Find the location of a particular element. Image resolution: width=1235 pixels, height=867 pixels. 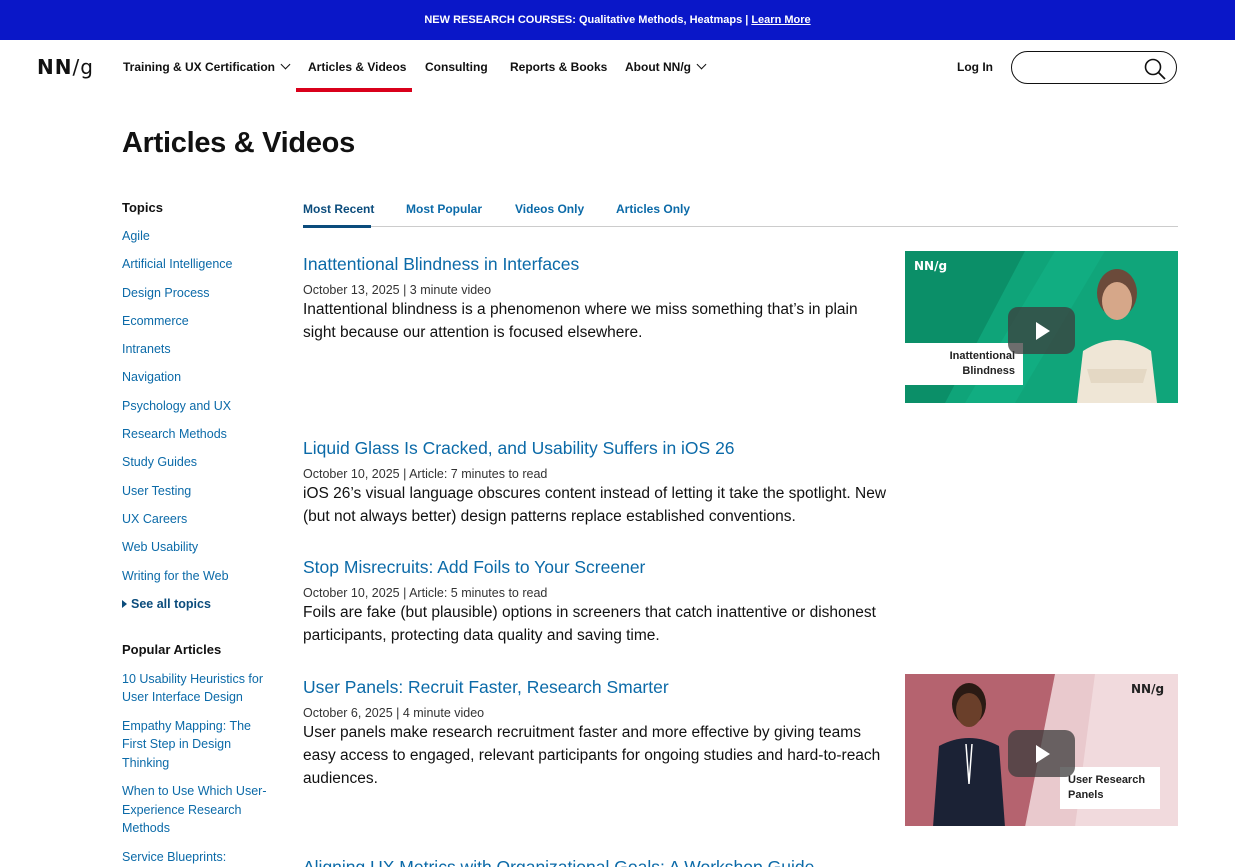

search-box is located at coordinates (1094, 67).